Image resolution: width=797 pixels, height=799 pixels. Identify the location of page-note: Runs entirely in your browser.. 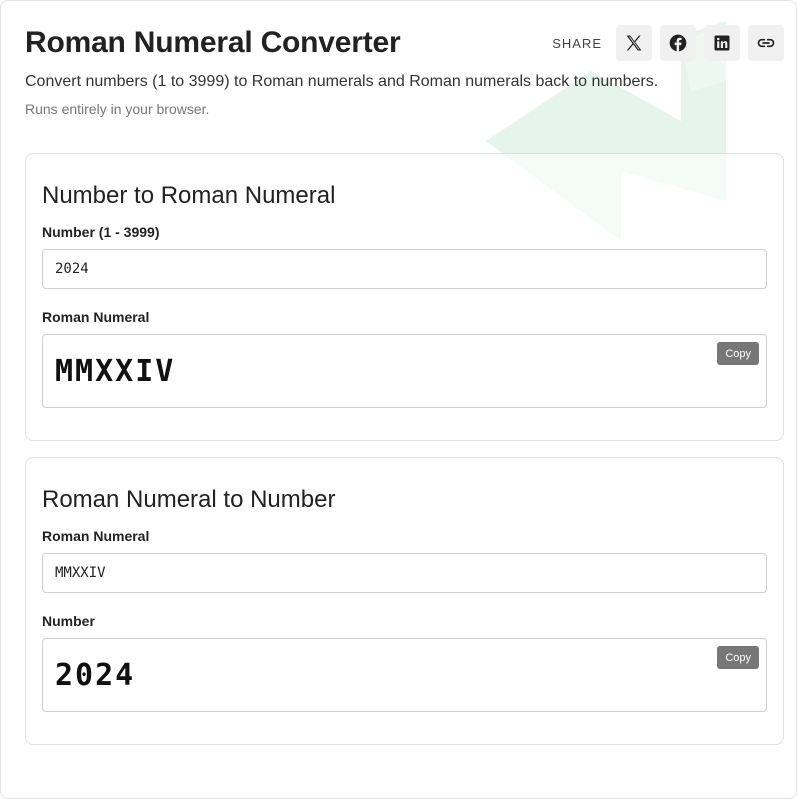
(117, 109).